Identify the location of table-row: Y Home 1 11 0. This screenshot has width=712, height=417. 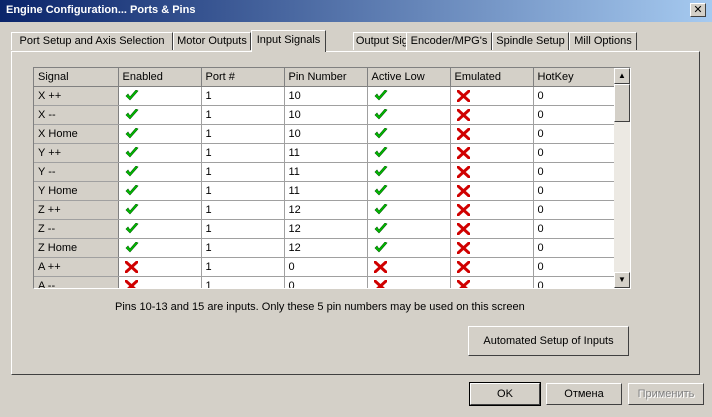
(325, 191).